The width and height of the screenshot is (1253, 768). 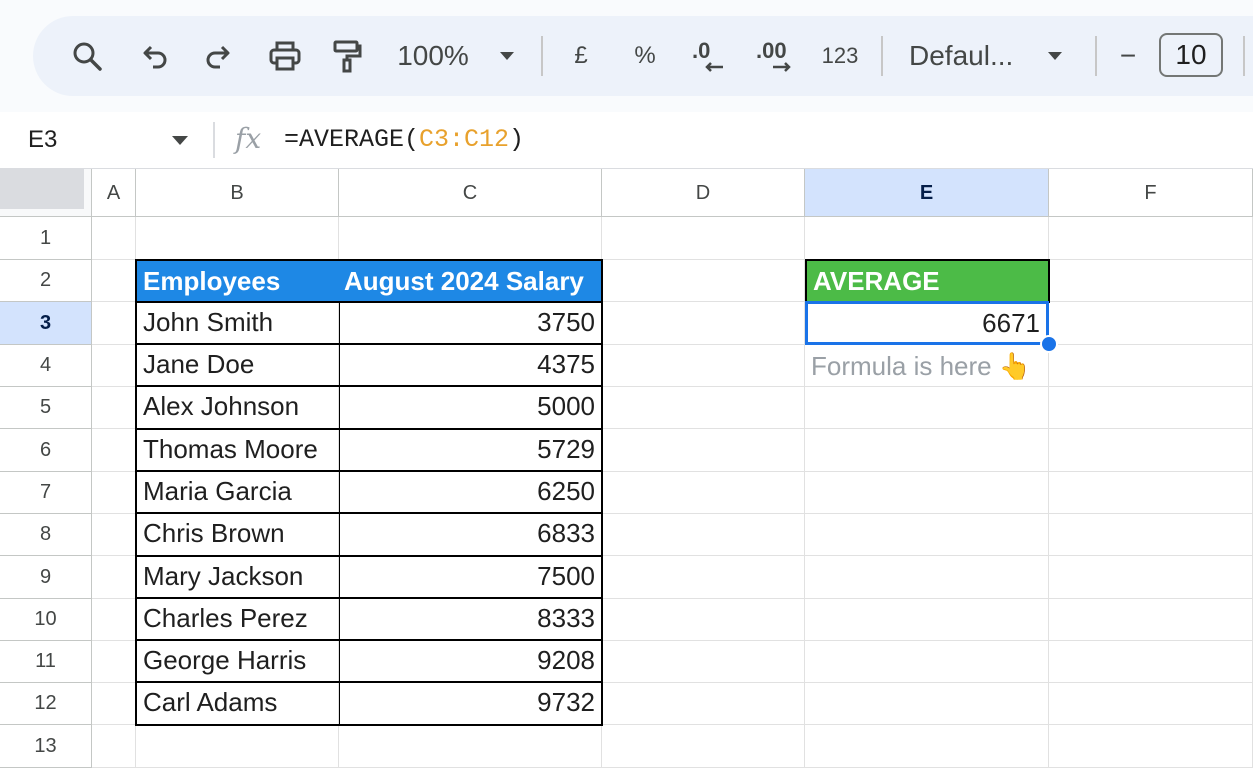 What do you see at coordinates (471, 661) in the screenshot?
I see `salary-cell: 9208` at bounding box center [471, 661].